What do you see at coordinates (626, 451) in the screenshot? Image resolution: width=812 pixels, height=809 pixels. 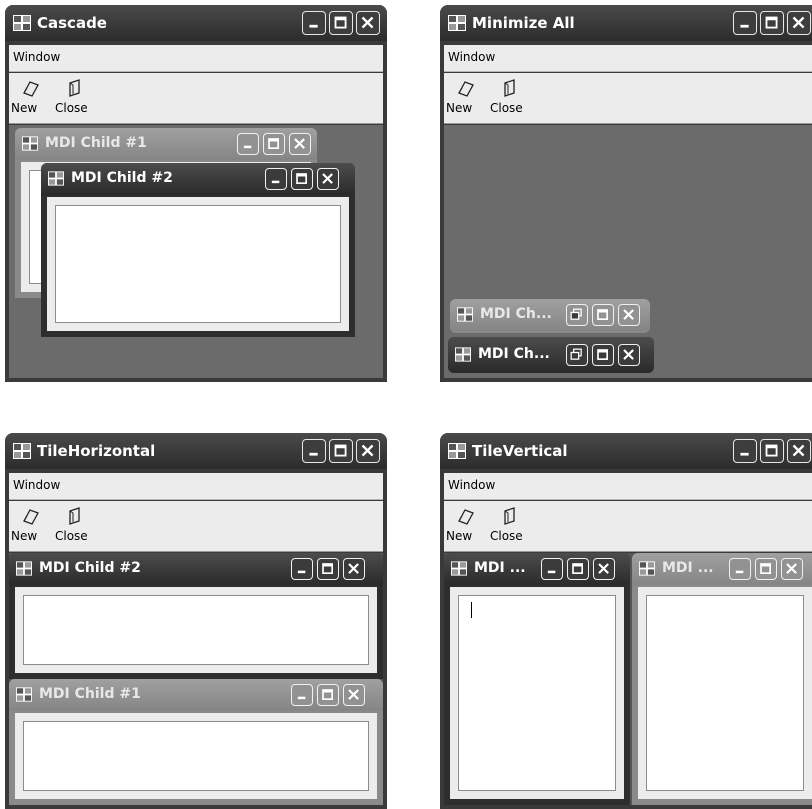 I see `title-bar: TileVertical` at bounding box center [626, 451].